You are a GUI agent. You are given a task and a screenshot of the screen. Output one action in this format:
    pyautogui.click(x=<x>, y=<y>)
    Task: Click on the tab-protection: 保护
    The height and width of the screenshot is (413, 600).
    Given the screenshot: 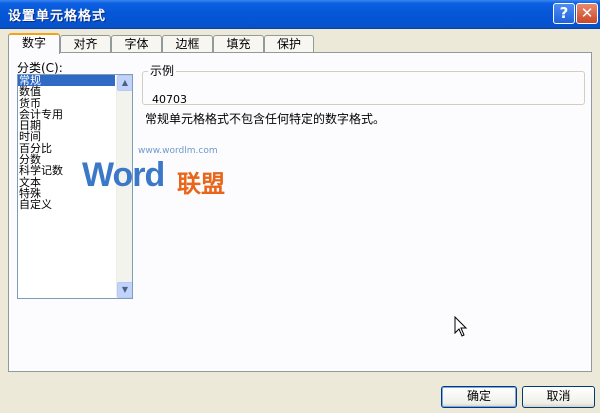 What is the action you would take?
    pyautogui.click(x=289, y=44)
    